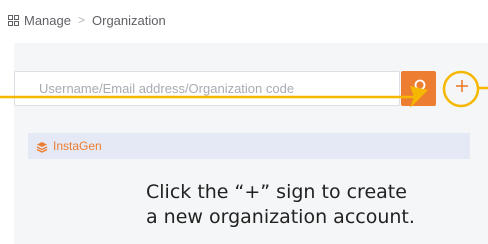 The height and width of the screenshot is (244, 488). I want to click on callout-line-1: Click the “+” sign to create, so click(276, 192).